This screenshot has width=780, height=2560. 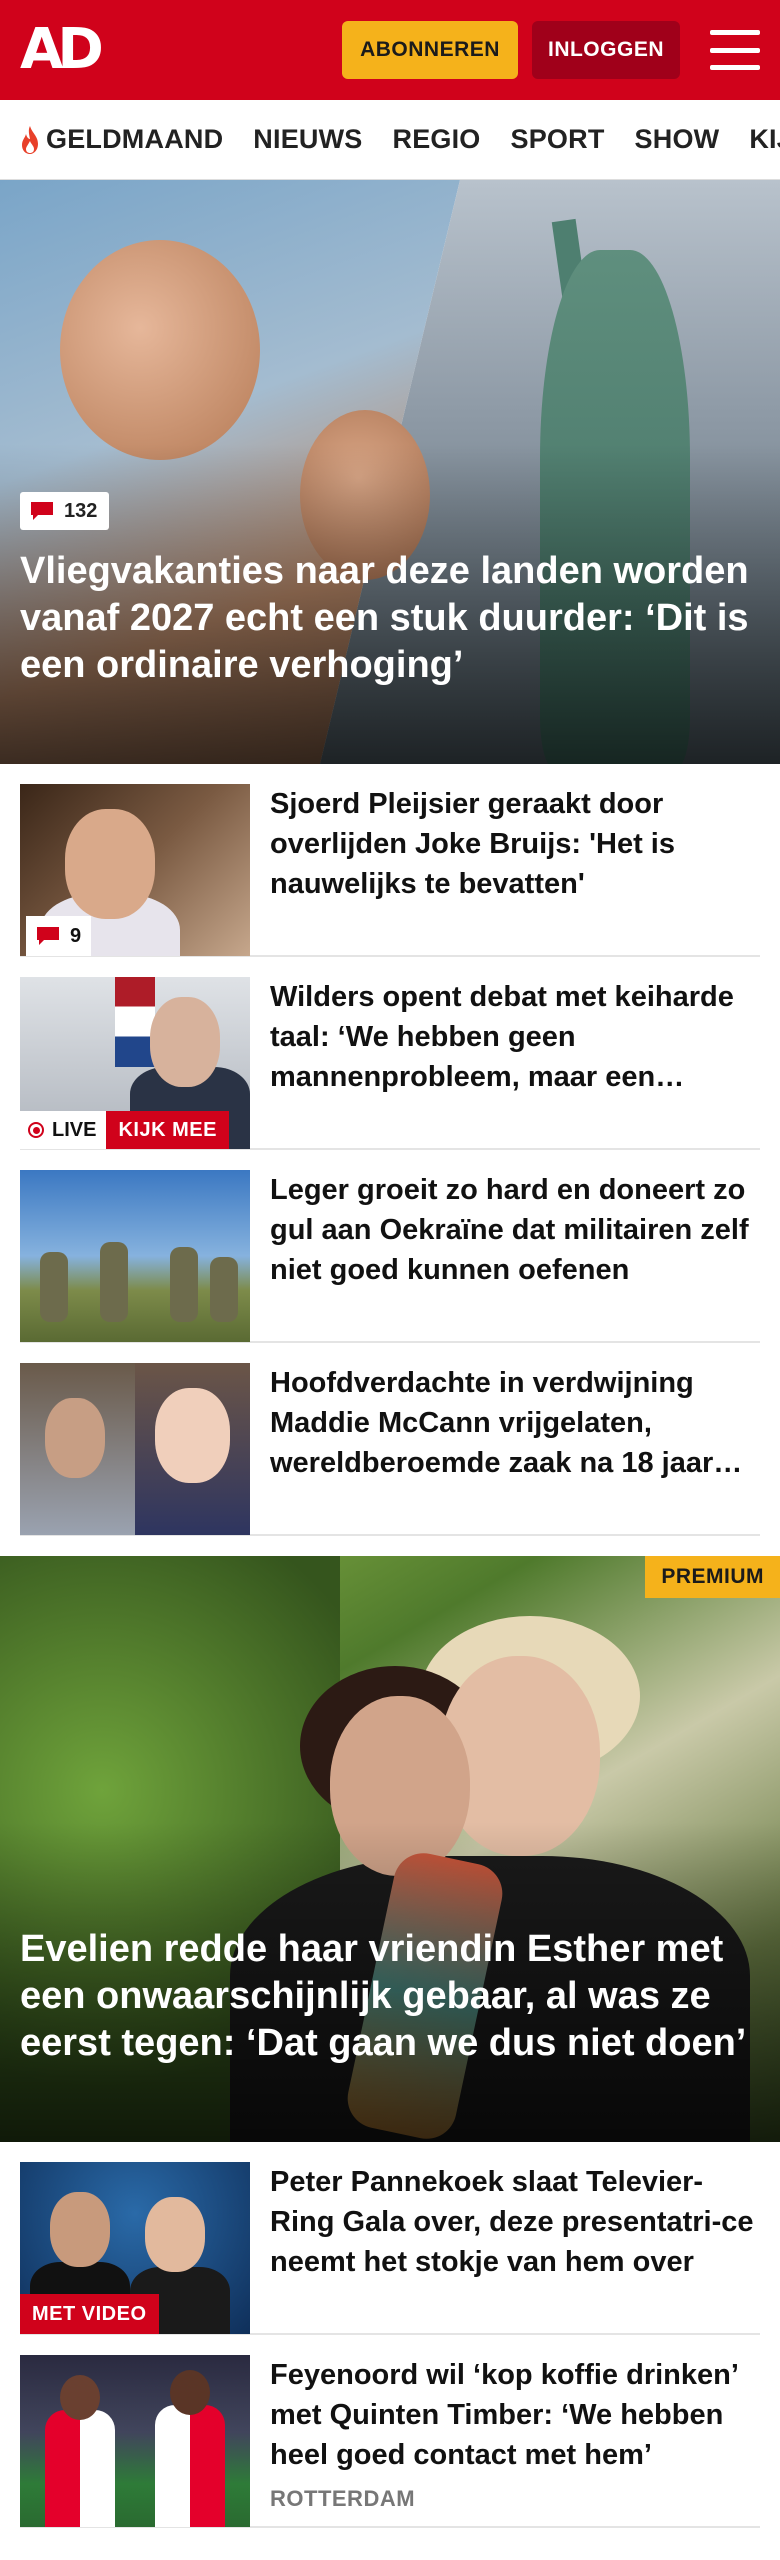 I want to click on video-badge: MET VIDEO, so click(x=89, y=2314).